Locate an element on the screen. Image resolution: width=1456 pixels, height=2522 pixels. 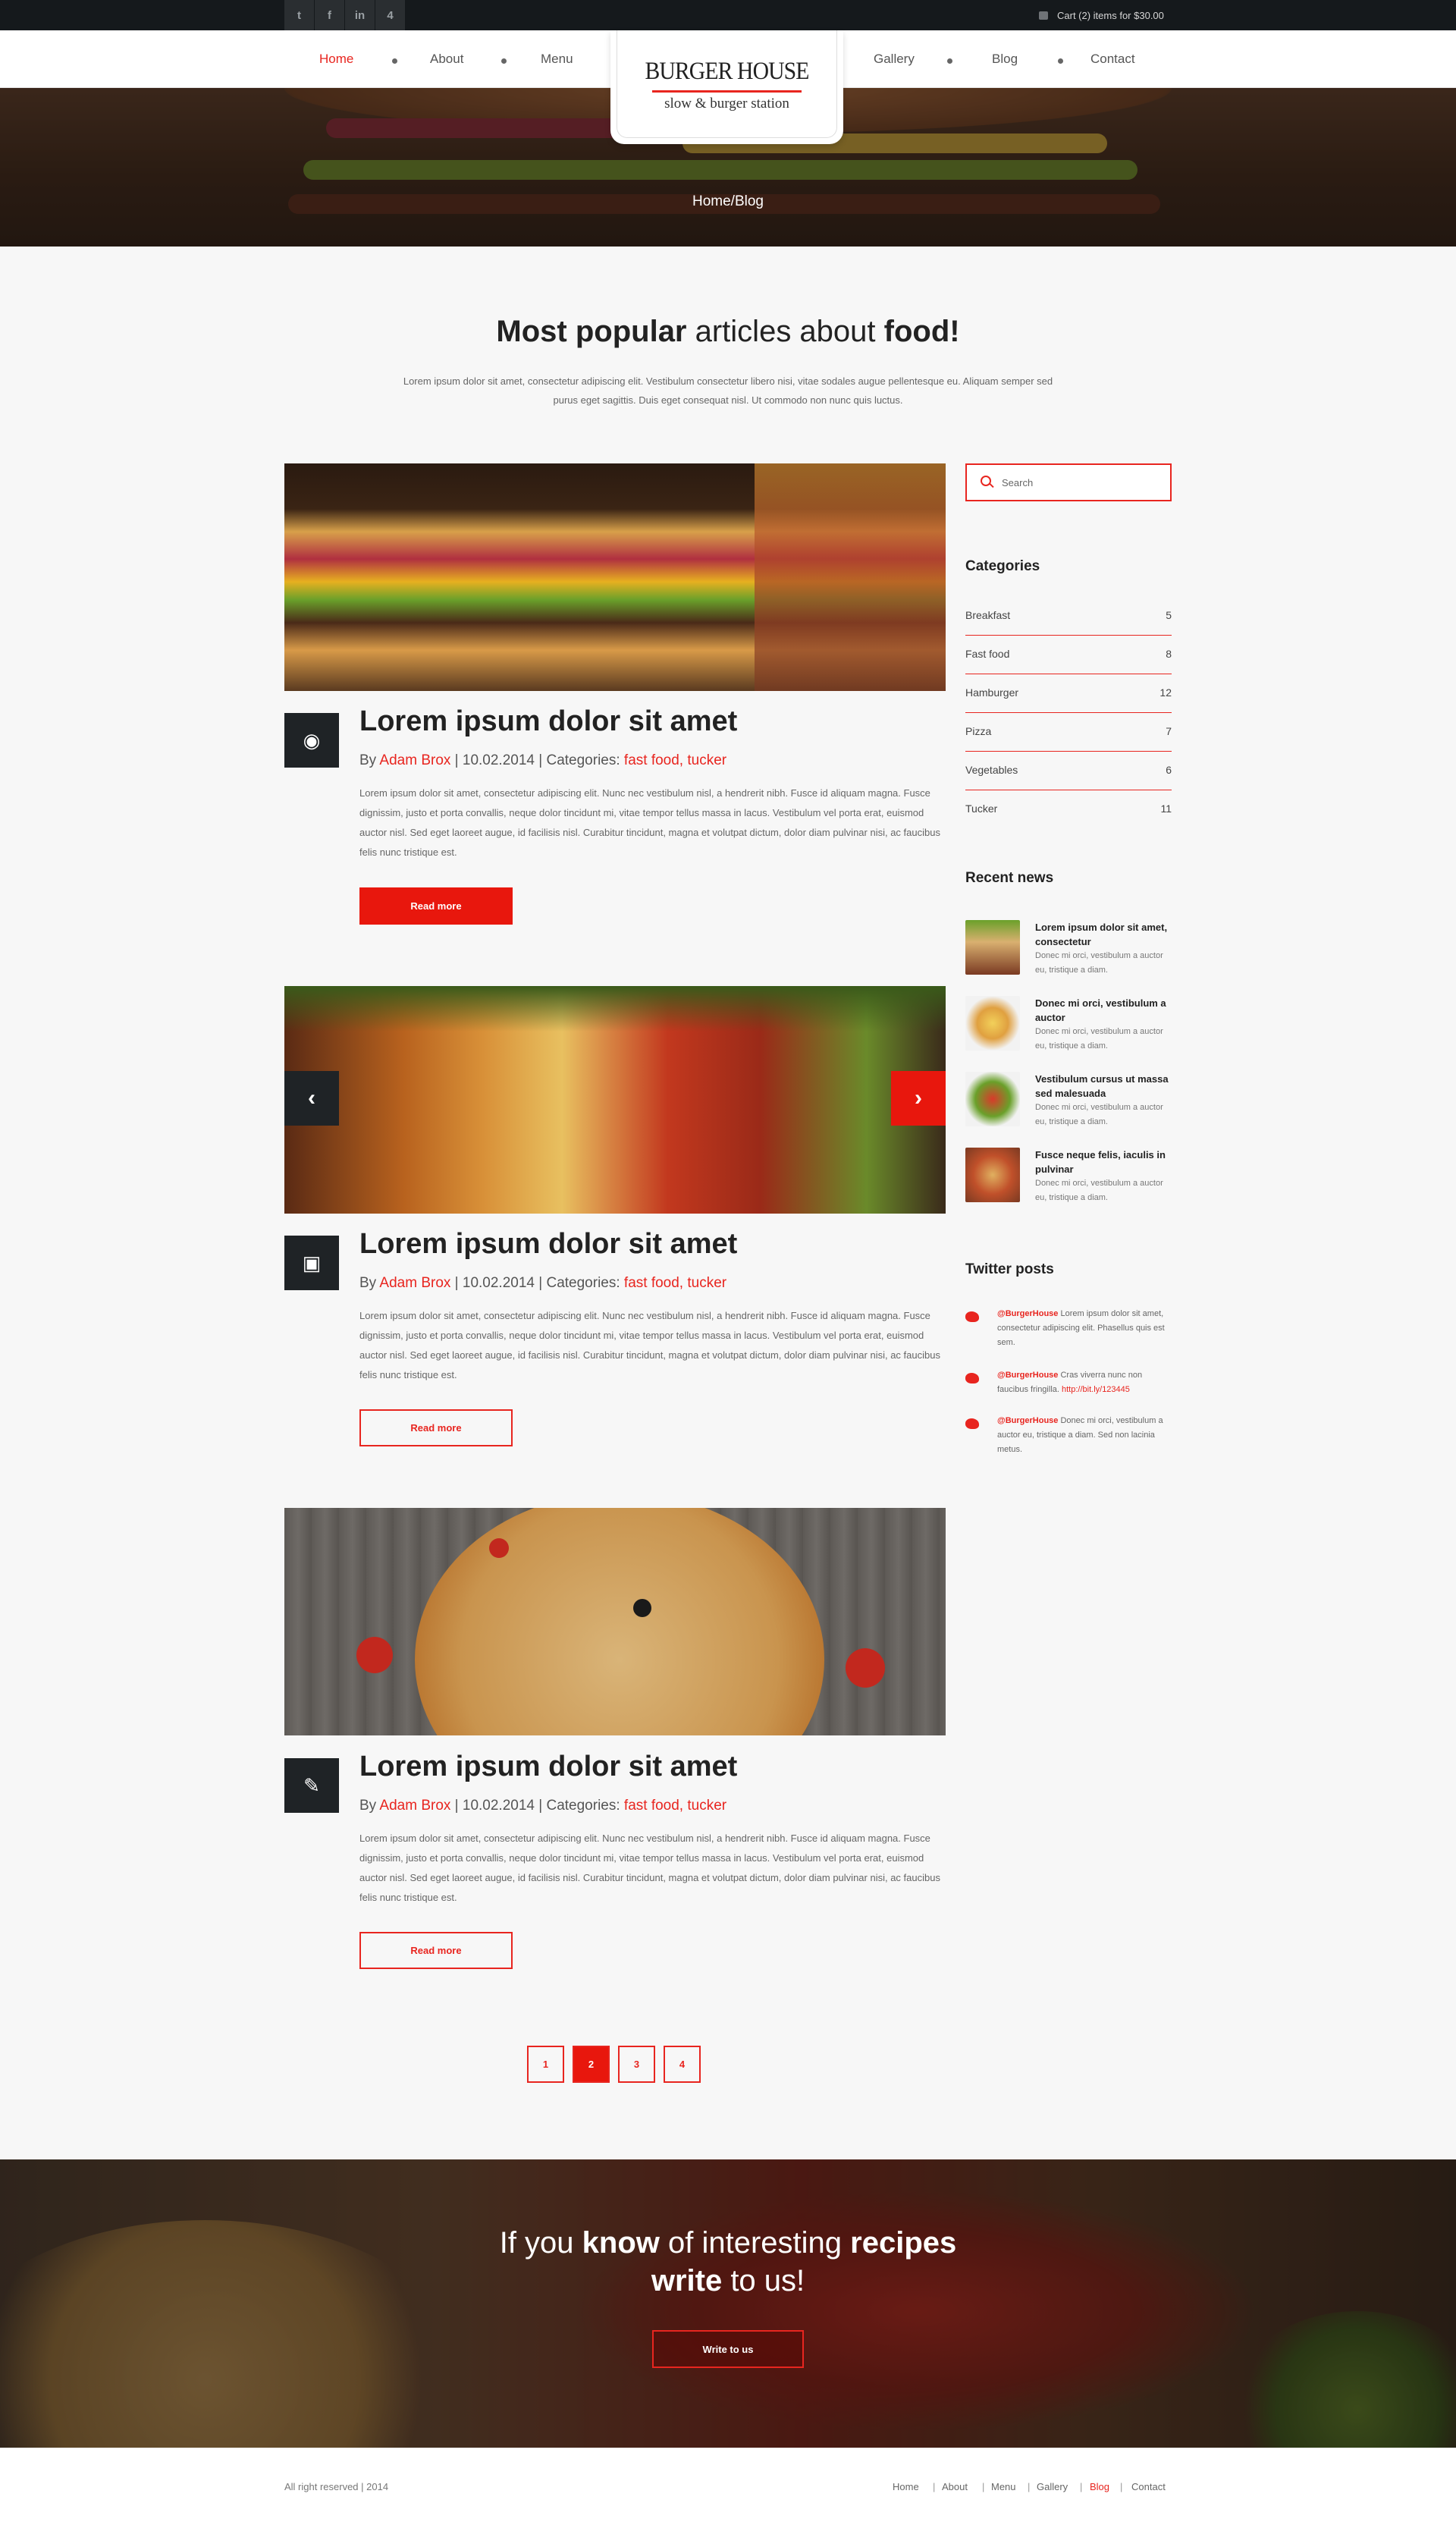
category-count: 8 is located at coordinates (1169, 654).